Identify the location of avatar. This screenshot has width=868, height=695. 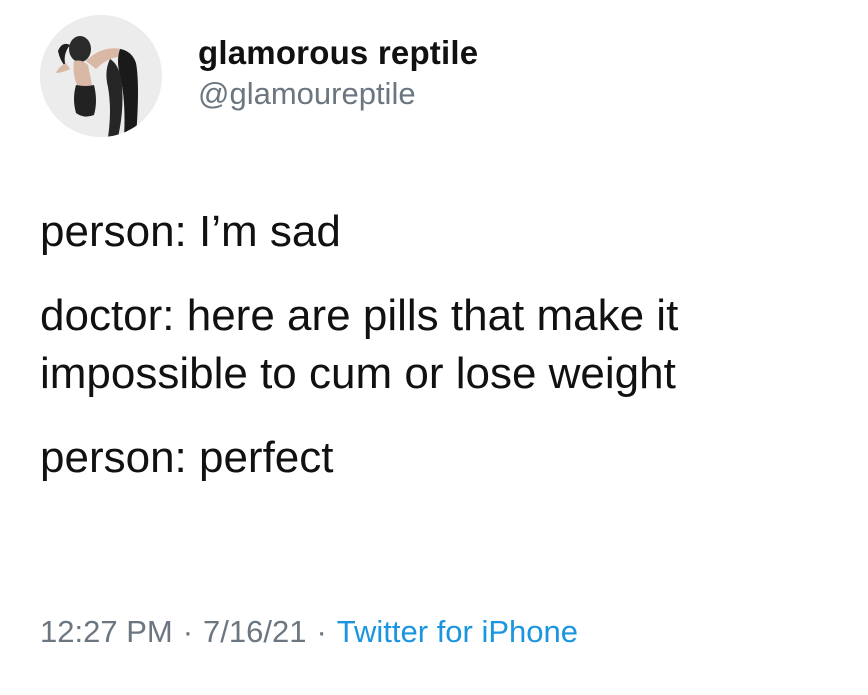
(101, 76).